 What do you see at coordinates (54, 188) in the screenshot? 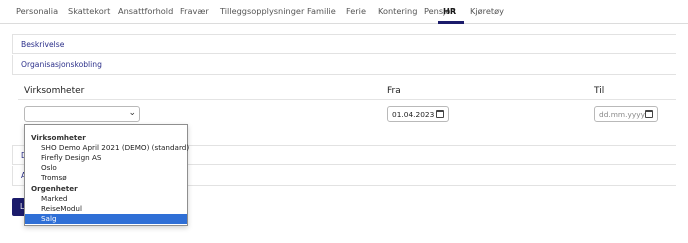
I see `dropdown-group-orgenheter: Orgenheter` at bounding box center [54, 188].